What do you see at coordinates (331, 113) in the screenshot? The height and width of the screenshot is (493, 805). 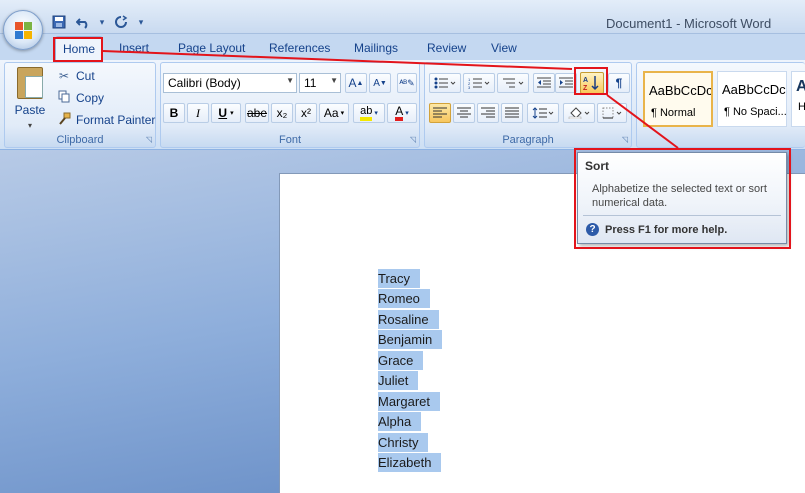 I see `change-case-icon: Aa` at bounding box center [331, 113].